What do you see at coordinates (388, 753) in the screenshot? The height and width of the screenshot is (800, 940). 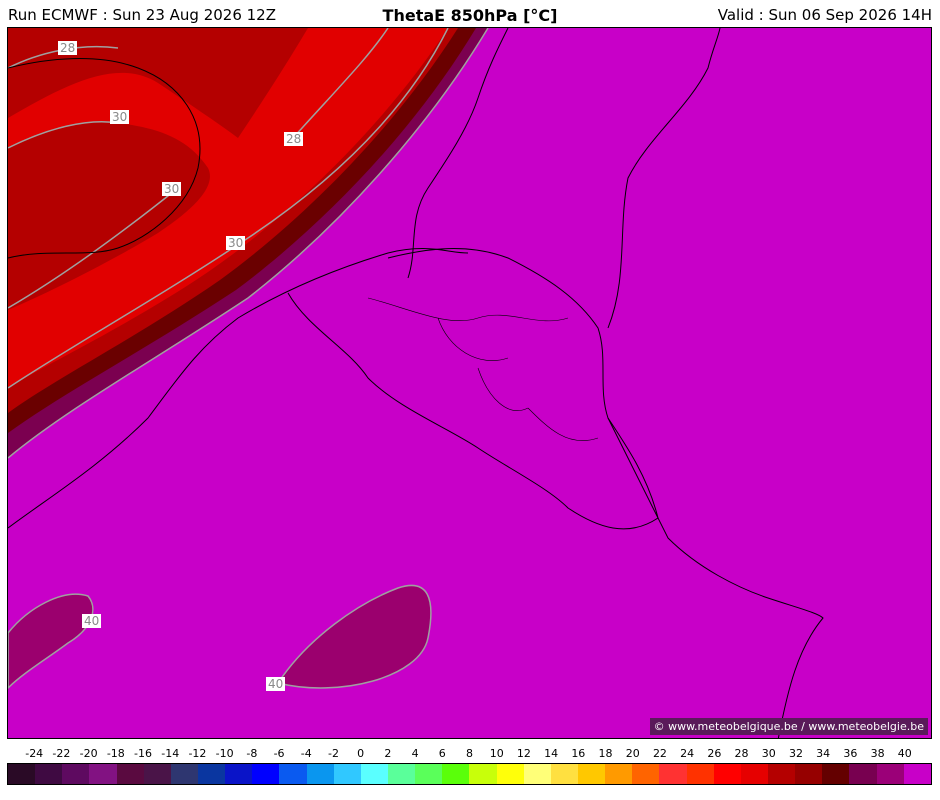 I see `legend-tick: 2` at bounding box center [388, 753].